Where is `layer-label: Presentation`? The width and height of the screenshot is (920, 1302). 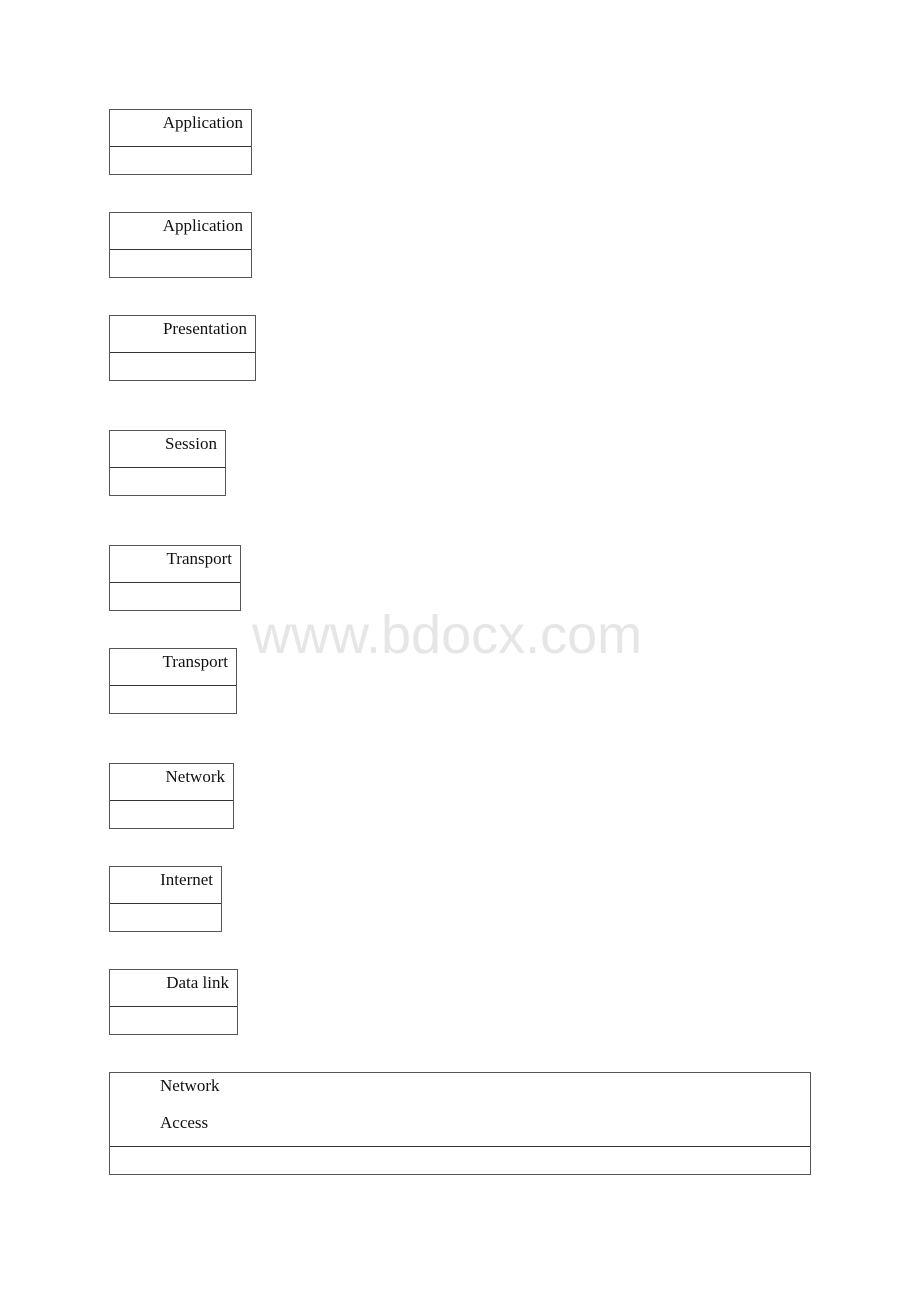
layer-label: Presentation is located at coordinates (204, 328).